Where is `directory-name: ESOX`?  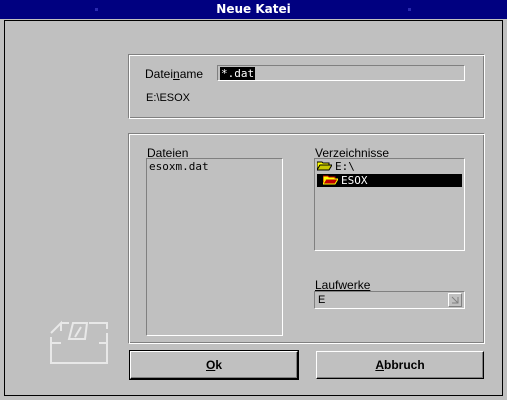
directory-name: ESOX is located at coordinates (354, 180).